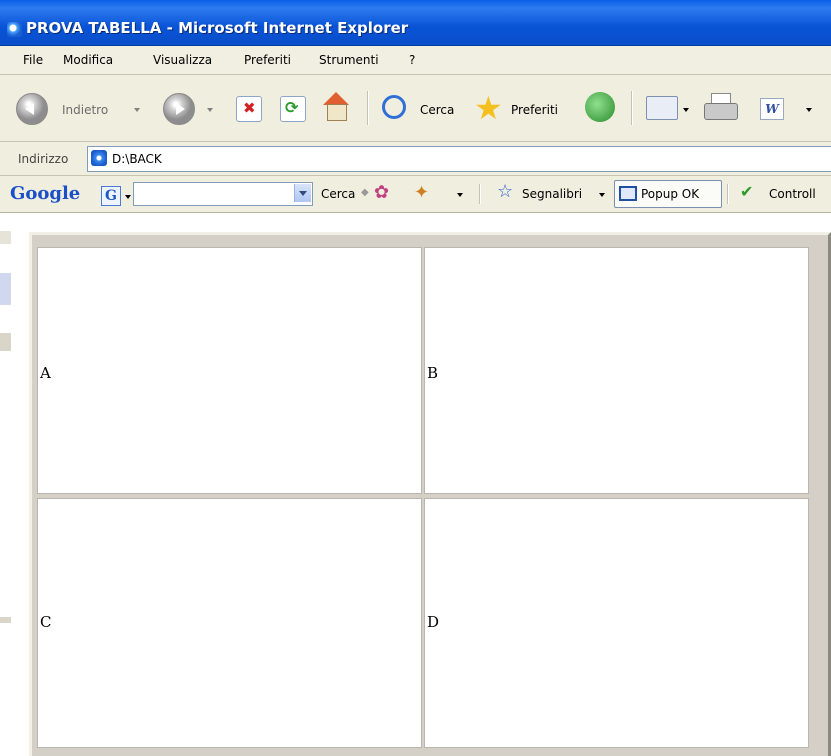 The width and height of the screenshot is (831, 756). Describe the element at coordinates (394, 107) in the screenshot. I see `search-icon` at that location.